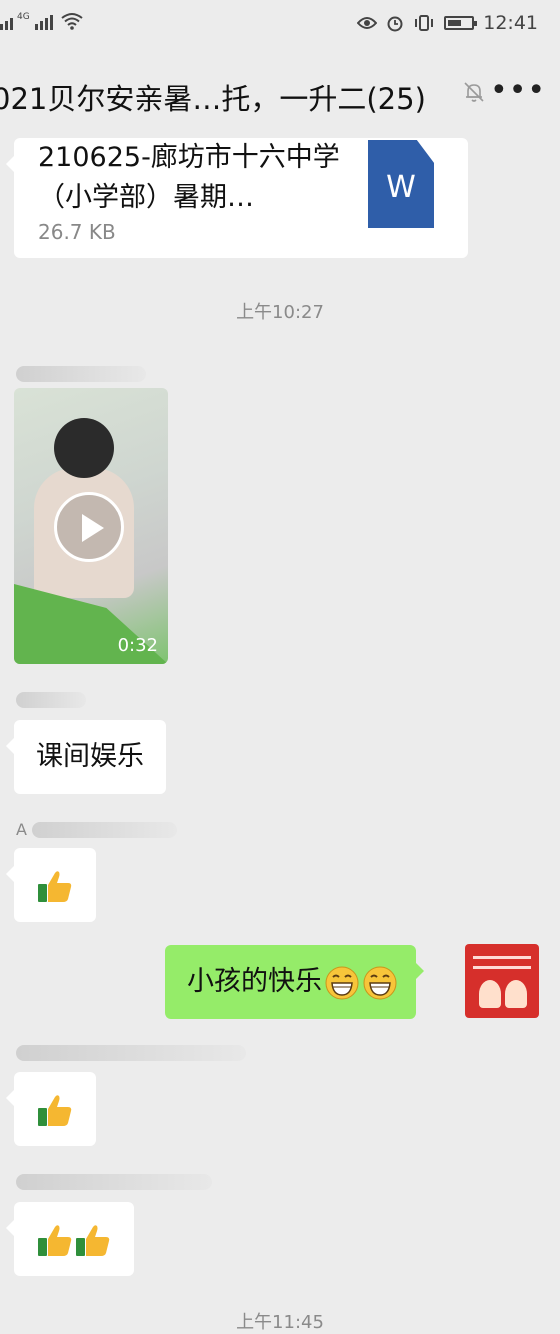 Image resolution: width=560 pixels, height=1334 pixels. What do you see at coordinates (518, 90) in the screenshot?
I see `more-dots-icon: •••` at bounding box center [518, 90].